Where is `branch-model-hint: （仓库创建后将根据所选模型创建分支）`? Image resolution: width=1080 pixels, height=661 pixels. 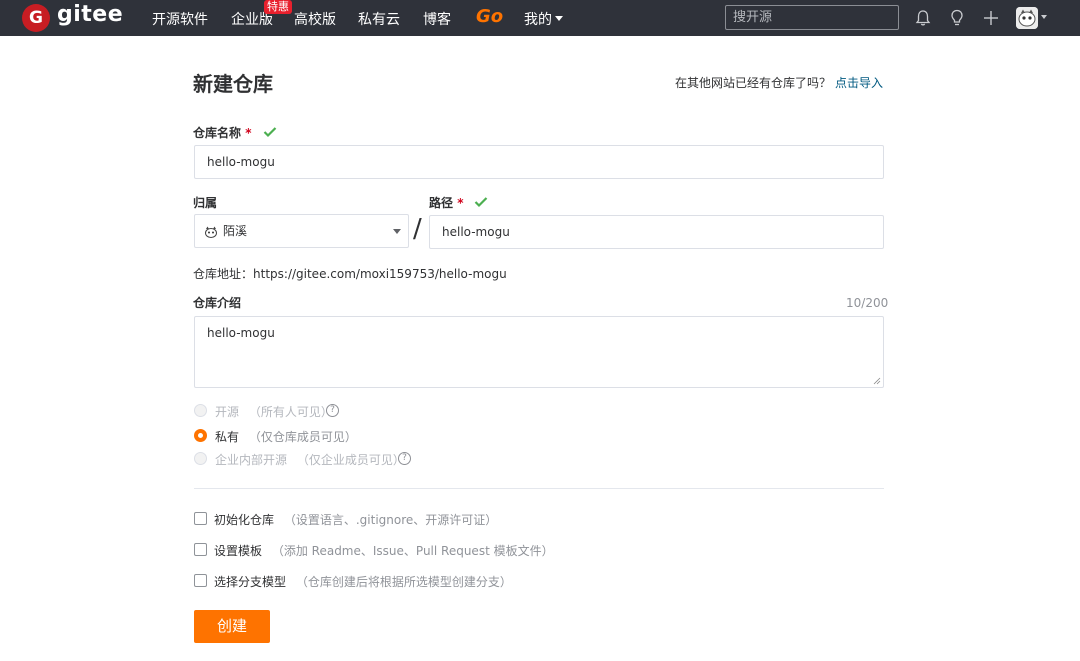 branch-model-hint: （仓库创建后将根据所选模型创建分支） is located at coordinates (403, 582).